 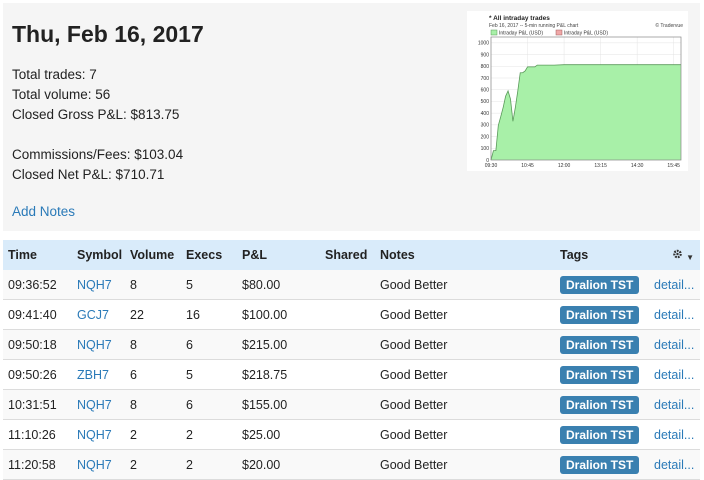 What do you see at coordinates (278, 374) in the screenshot?
I see `trade-pnl: $218.75` at bounding box center [278, 374].